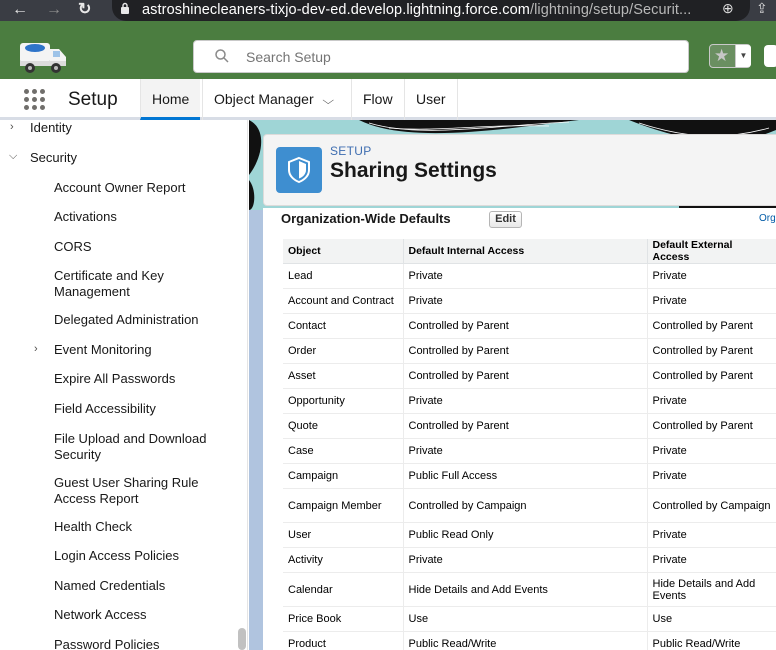  Describe the element at coordinates (711, 251) in the screenshot. I see `column-header-external-access: Default External Access` at that location.